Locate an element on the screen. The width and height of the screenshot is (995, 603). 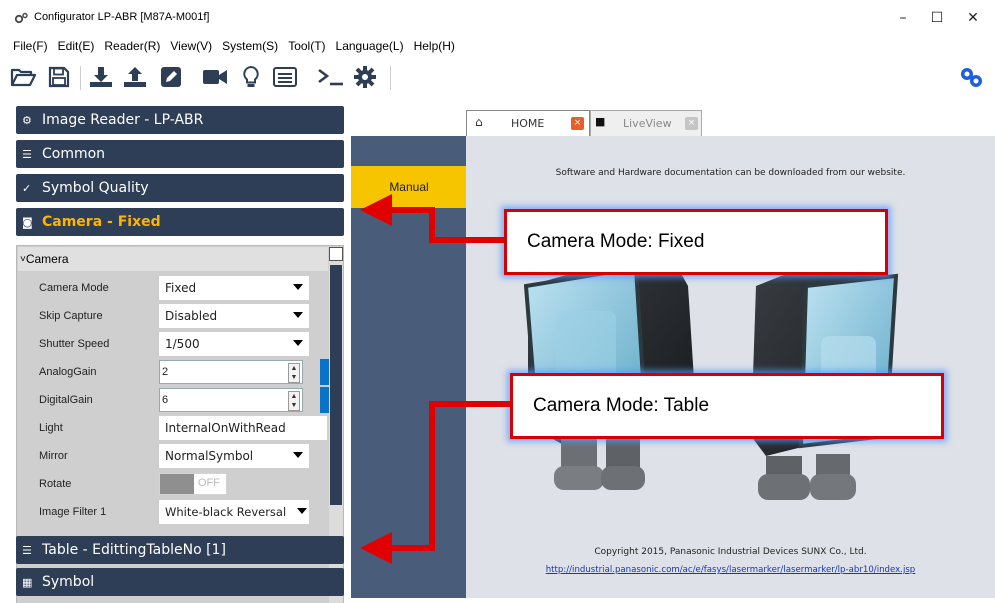
section-common: ☰ Common is located at coordinates (180, 154).